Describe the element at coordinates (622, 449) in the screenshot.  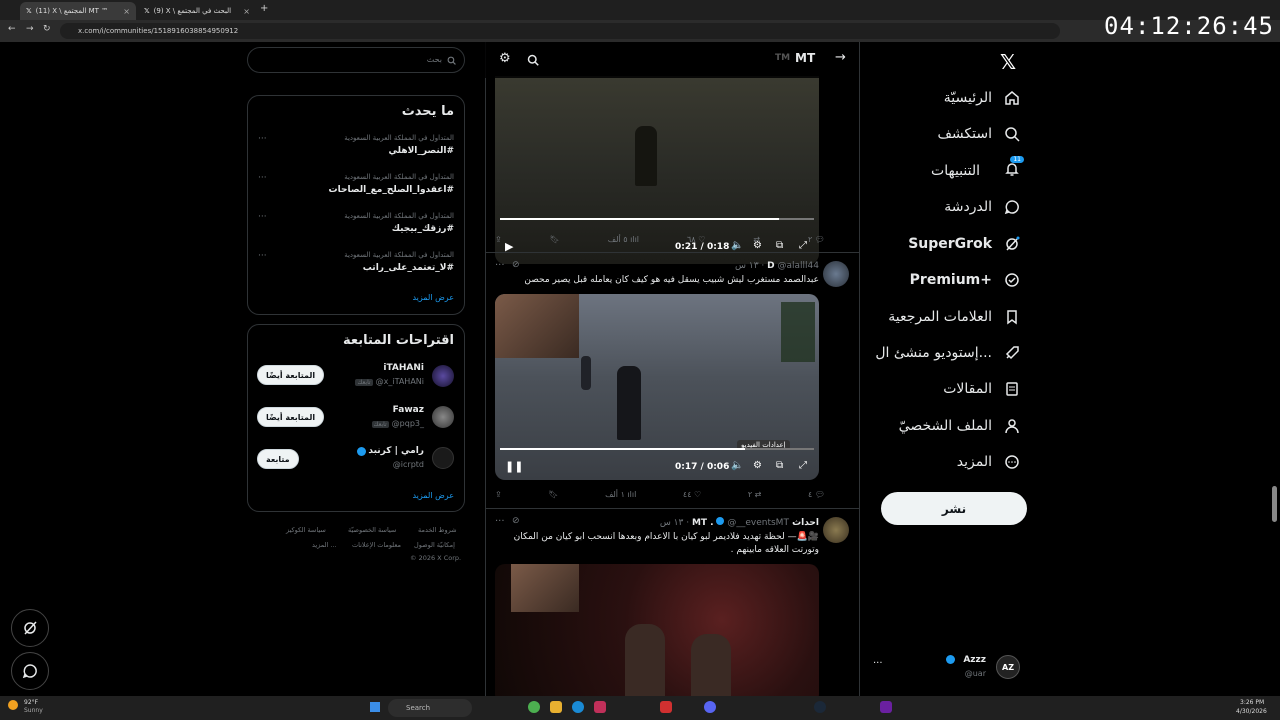
I see `video-progress-fill` at that location.